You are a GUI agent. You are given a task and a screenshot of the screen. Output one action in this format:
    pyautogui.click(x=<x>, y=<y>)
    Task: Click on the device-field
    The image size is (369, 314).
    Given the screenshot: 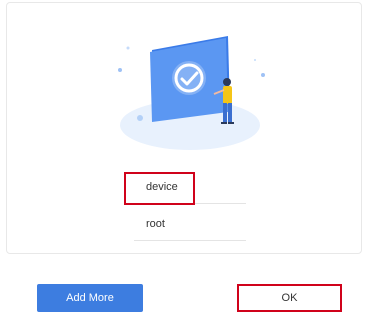 What is the action you would take?
    pyautogui.click(x=190, y=187)
    